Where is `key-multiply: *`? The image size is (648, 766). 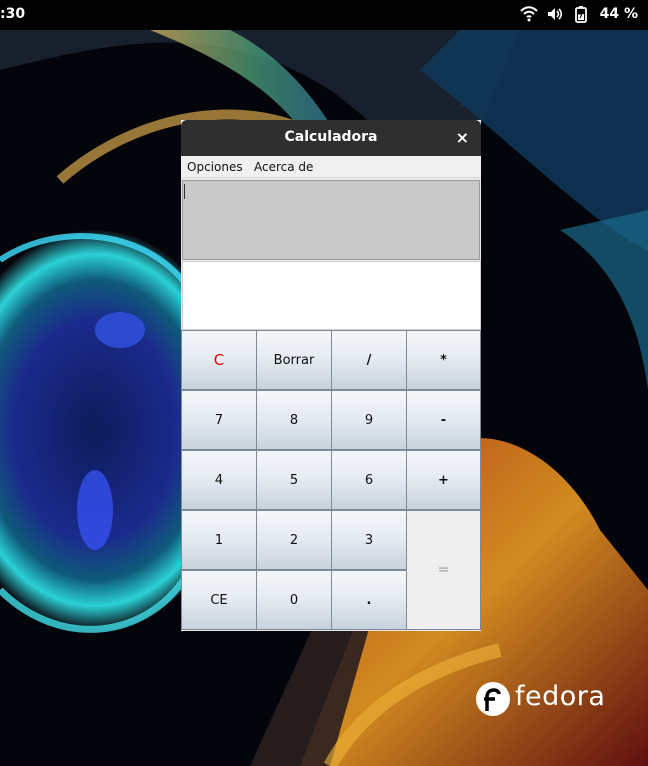
key-multiply: * is located at coordinates (443, 360).